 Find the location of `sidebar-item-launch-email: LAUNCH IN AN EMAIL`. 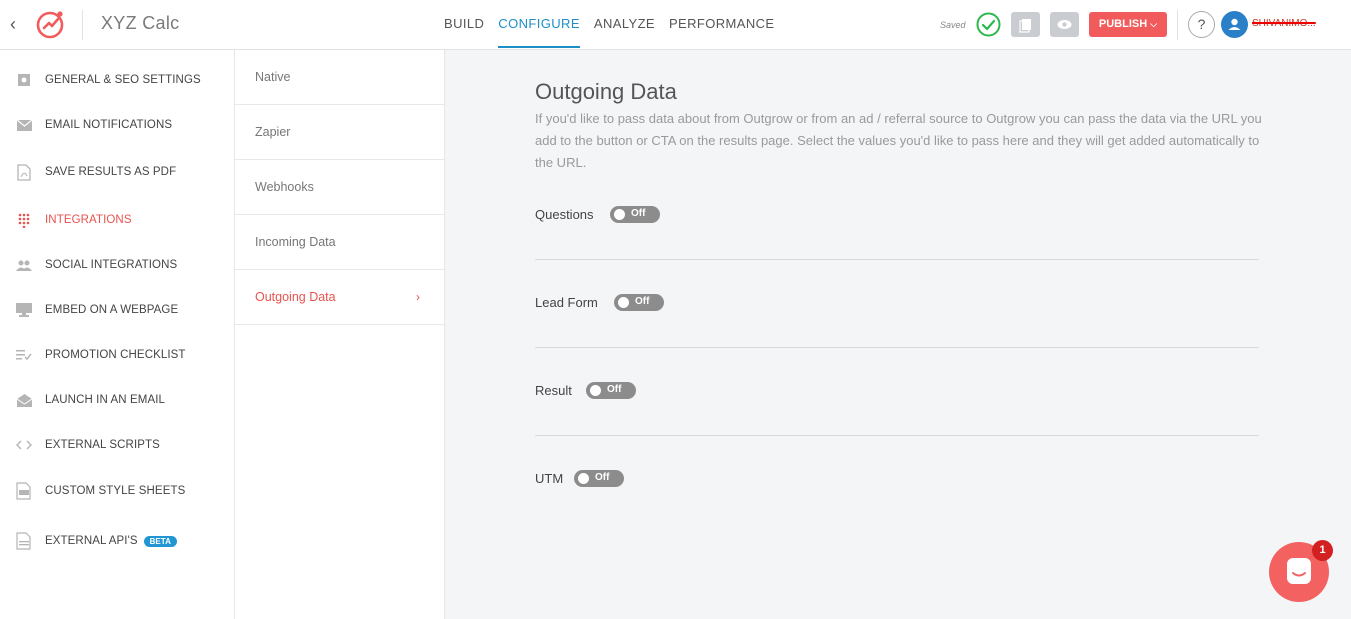

sidebar-item-launch-email: LAUNCH IN AN EMAIL is located at coordinates (117, 400).